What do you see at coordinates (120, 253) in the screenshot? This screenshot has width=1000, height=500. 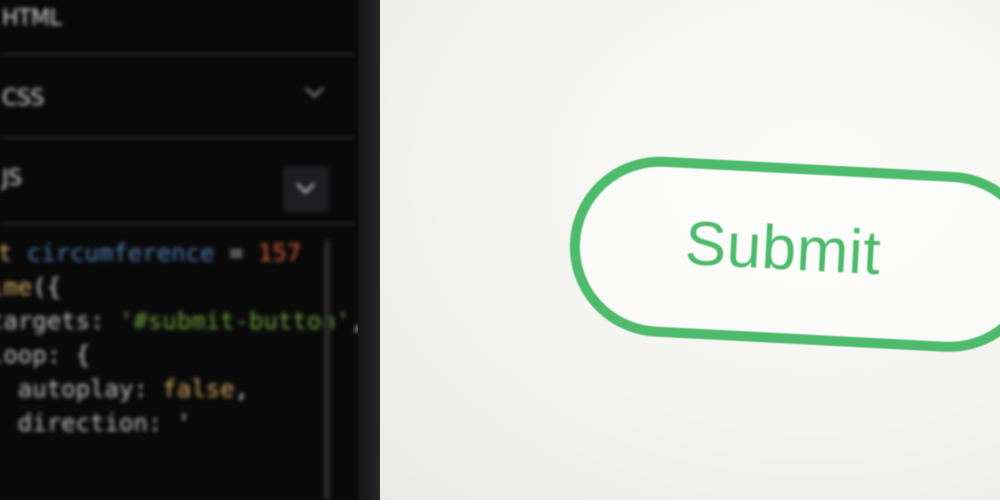 I see `code-token: circumference` at bounding box center [120, 253].